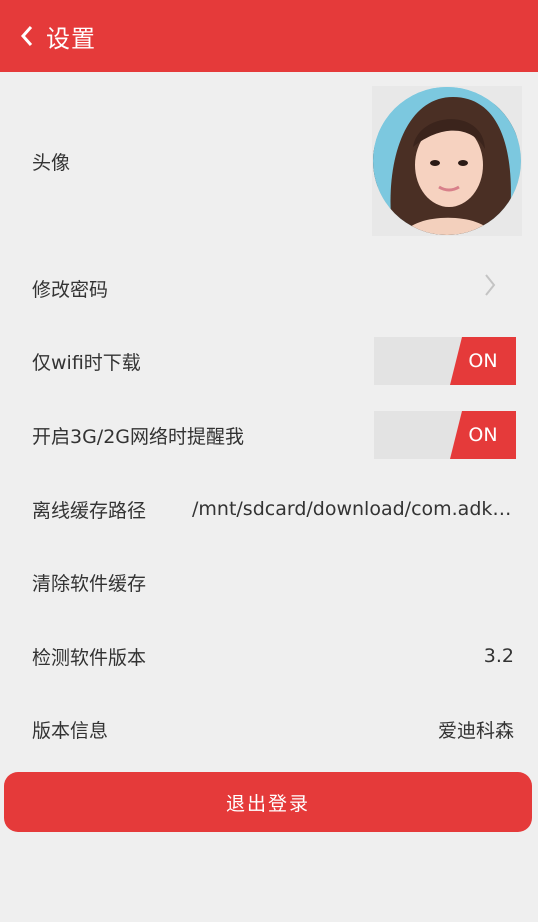  I want to click on chevron-left-icon, so click(27, 36).